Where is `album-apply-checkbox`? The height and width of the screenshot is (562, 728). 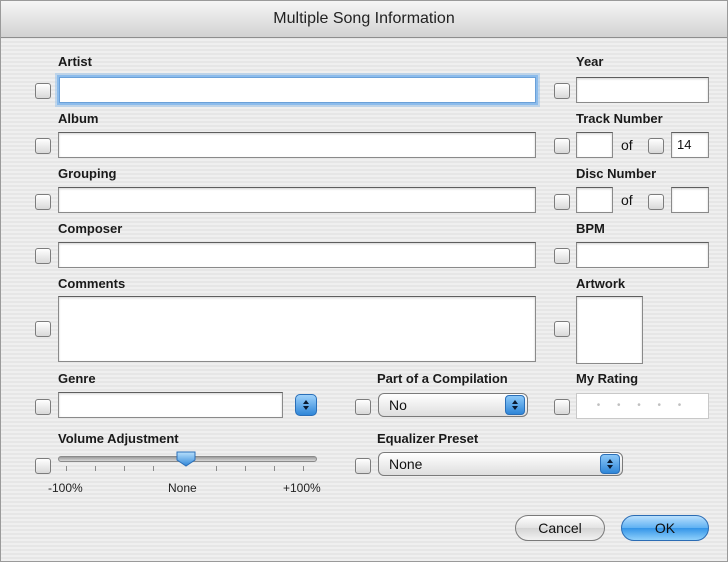
album-apply-checkbox is located at coordinates (43, 146).